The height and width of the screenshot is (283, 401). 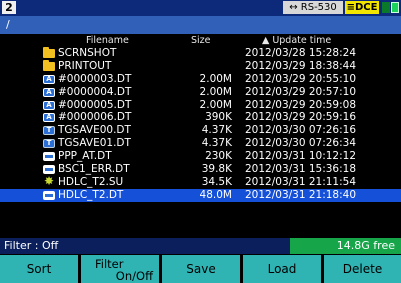 What do you see at coordinates (200, 8) in the screenshot?
I see `top-status-bar: 2 ↔ RS-530 ≡DCE` at bounding box center [200, 8].